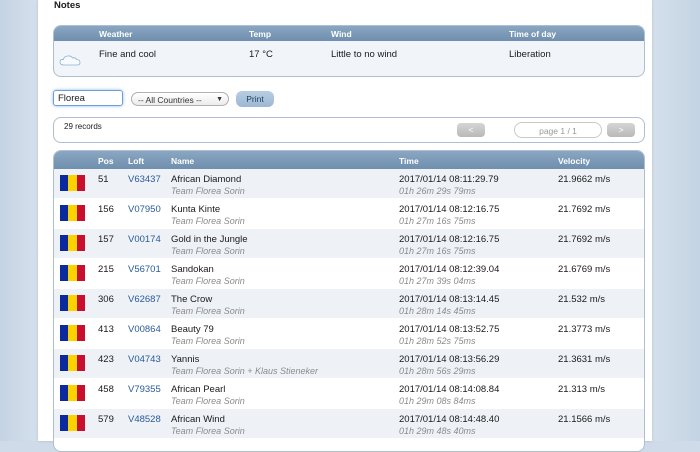 This screenshot has width=700, height=452. Describe the element at coordinates (106, 389) in the screenshot. I see `cell-pos: 458` at that location.